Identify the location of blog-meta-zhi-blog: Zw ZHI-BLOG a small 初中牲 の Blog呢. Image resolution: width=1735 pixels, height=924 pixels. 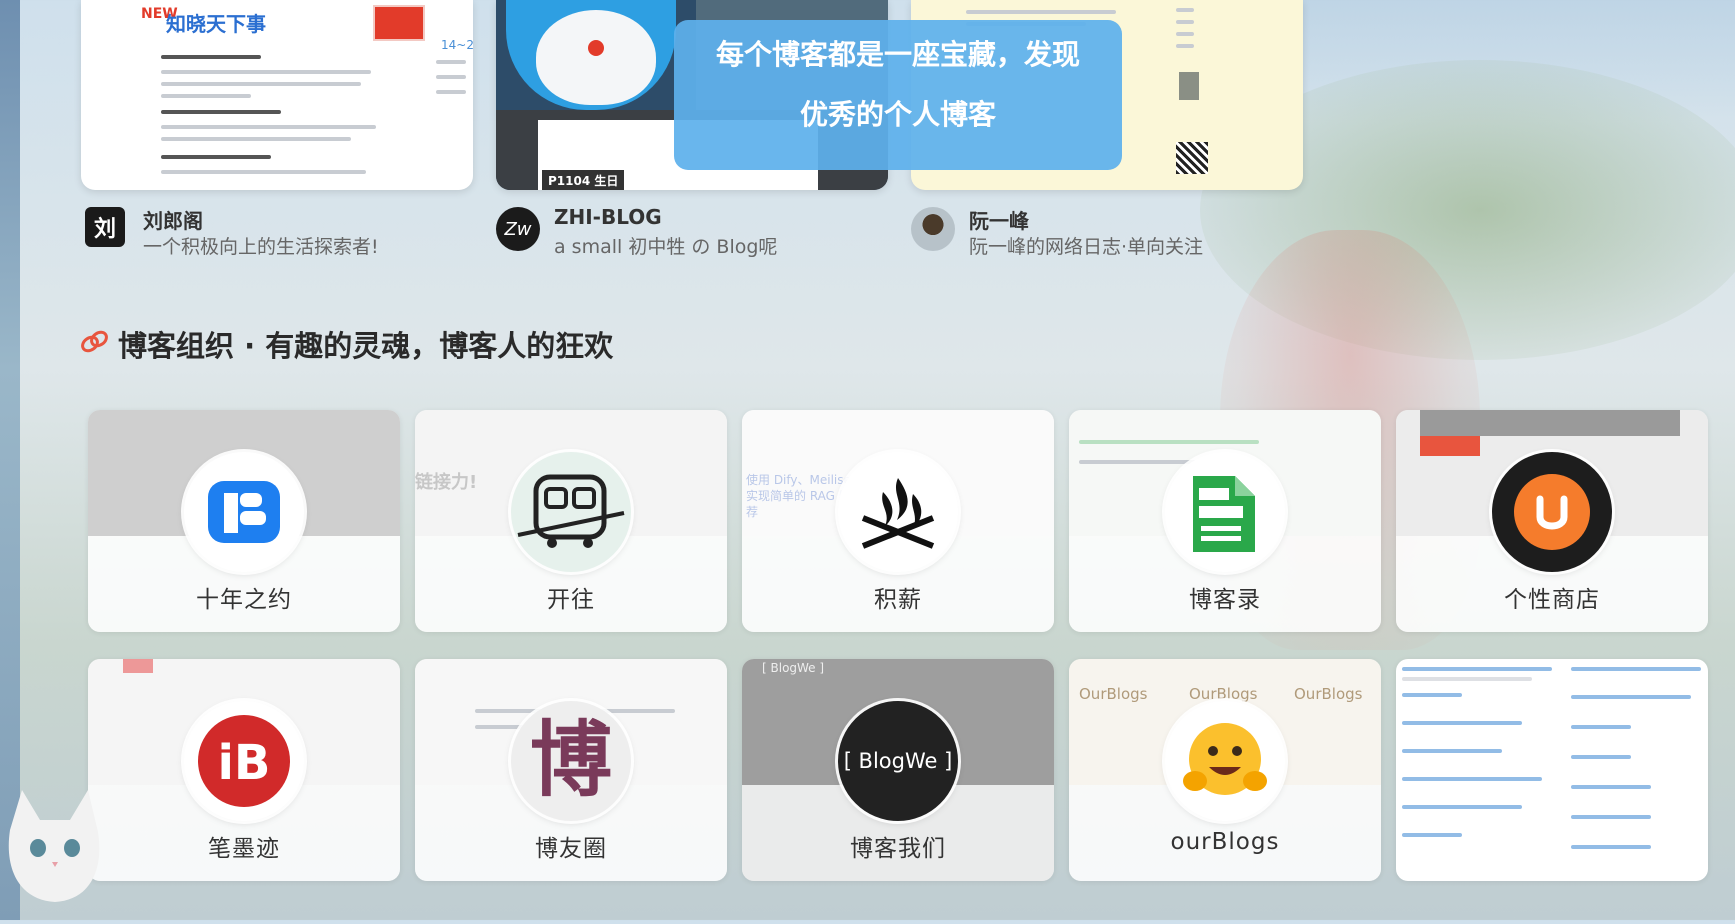
(696, 231).